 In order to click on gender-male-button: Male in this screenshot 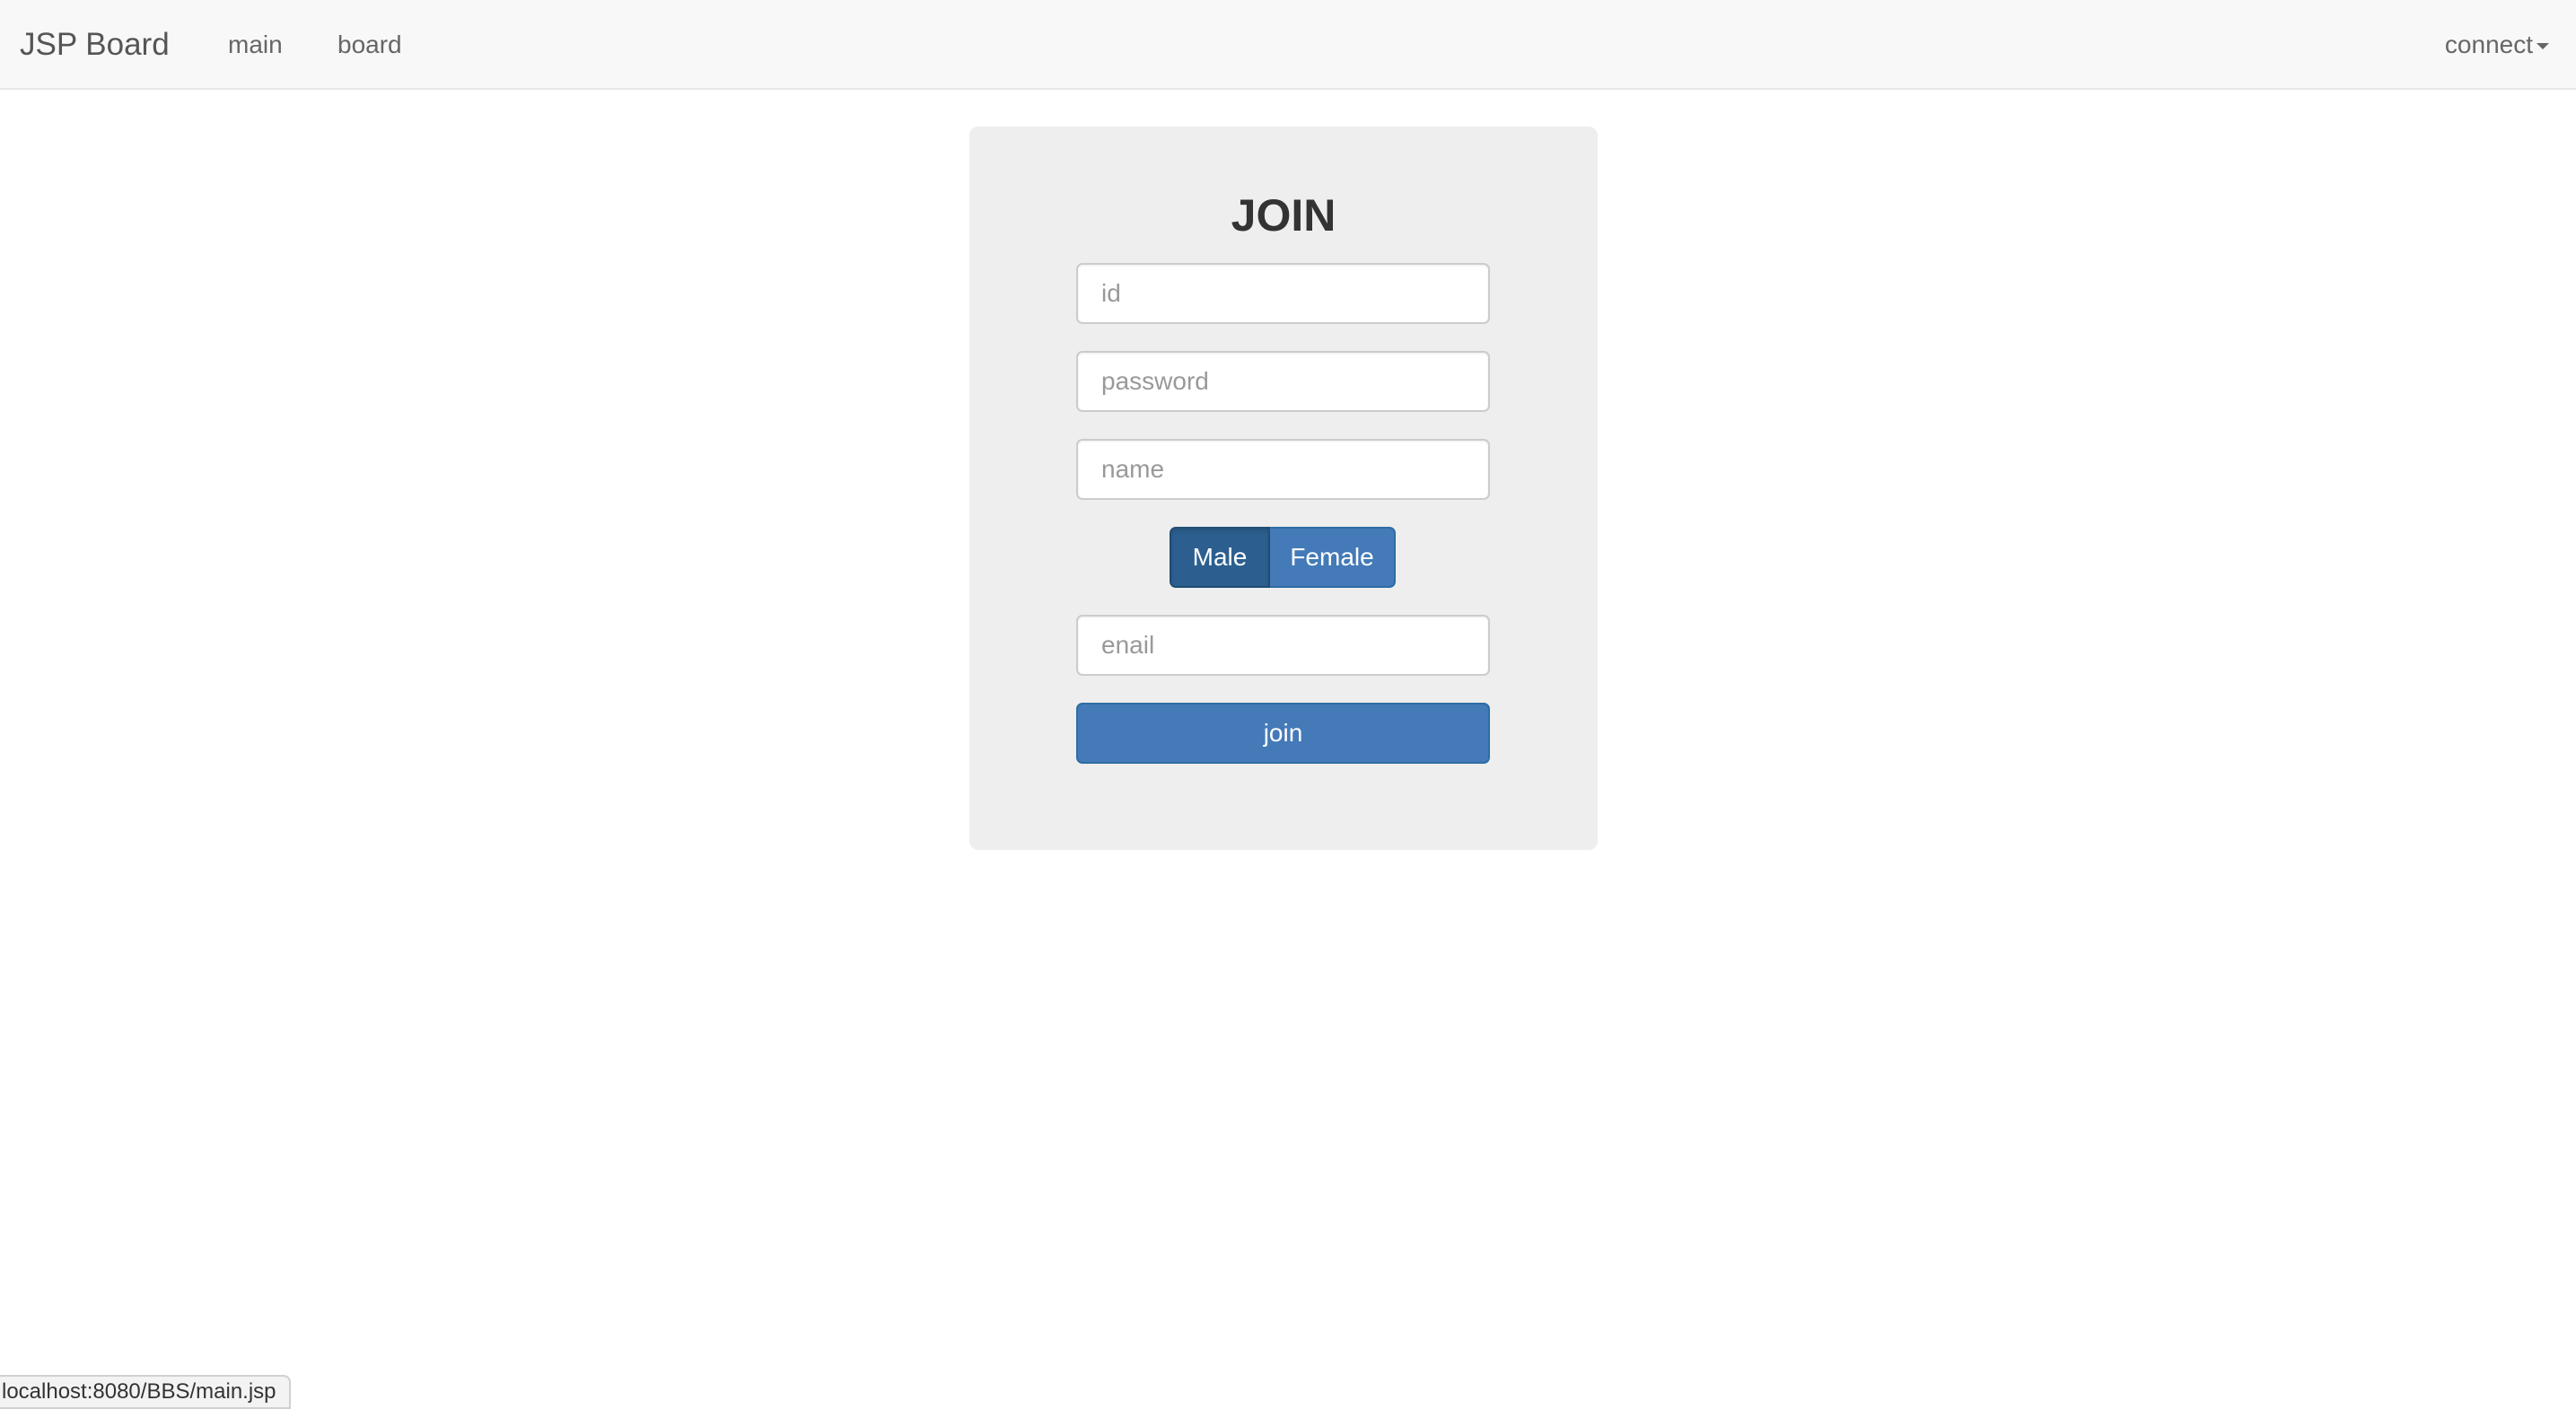, I will do `click(1220, 557)`.